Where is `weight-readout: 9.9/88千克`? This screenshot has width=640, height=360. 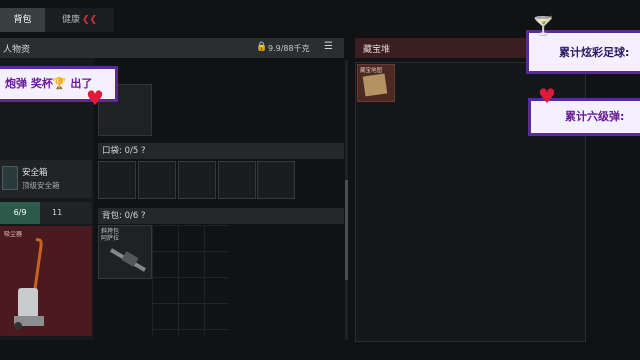 weight-readout: 9.9/88千克 is located at coordinates (289, 48).